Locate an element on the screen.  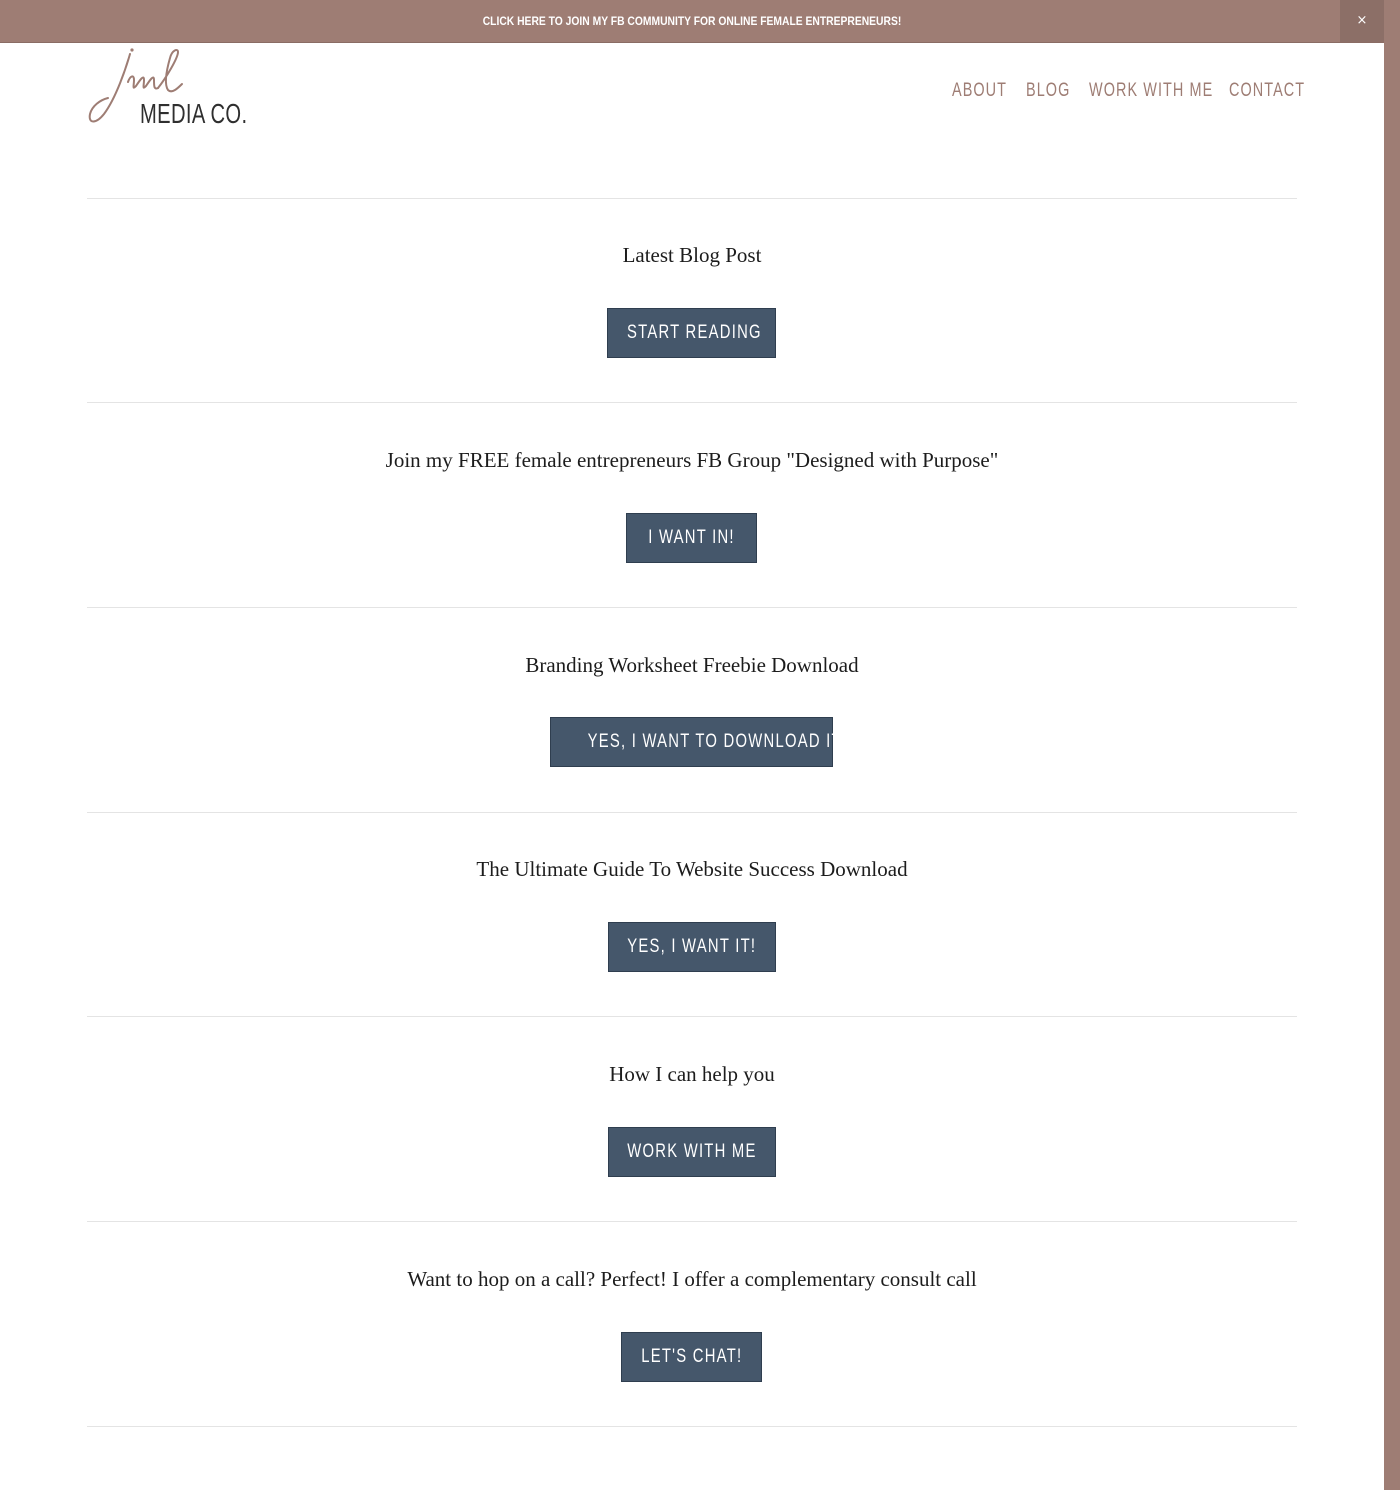
nav-work-with-me: WORK WITH ME is located at coordinates (1151, 91).